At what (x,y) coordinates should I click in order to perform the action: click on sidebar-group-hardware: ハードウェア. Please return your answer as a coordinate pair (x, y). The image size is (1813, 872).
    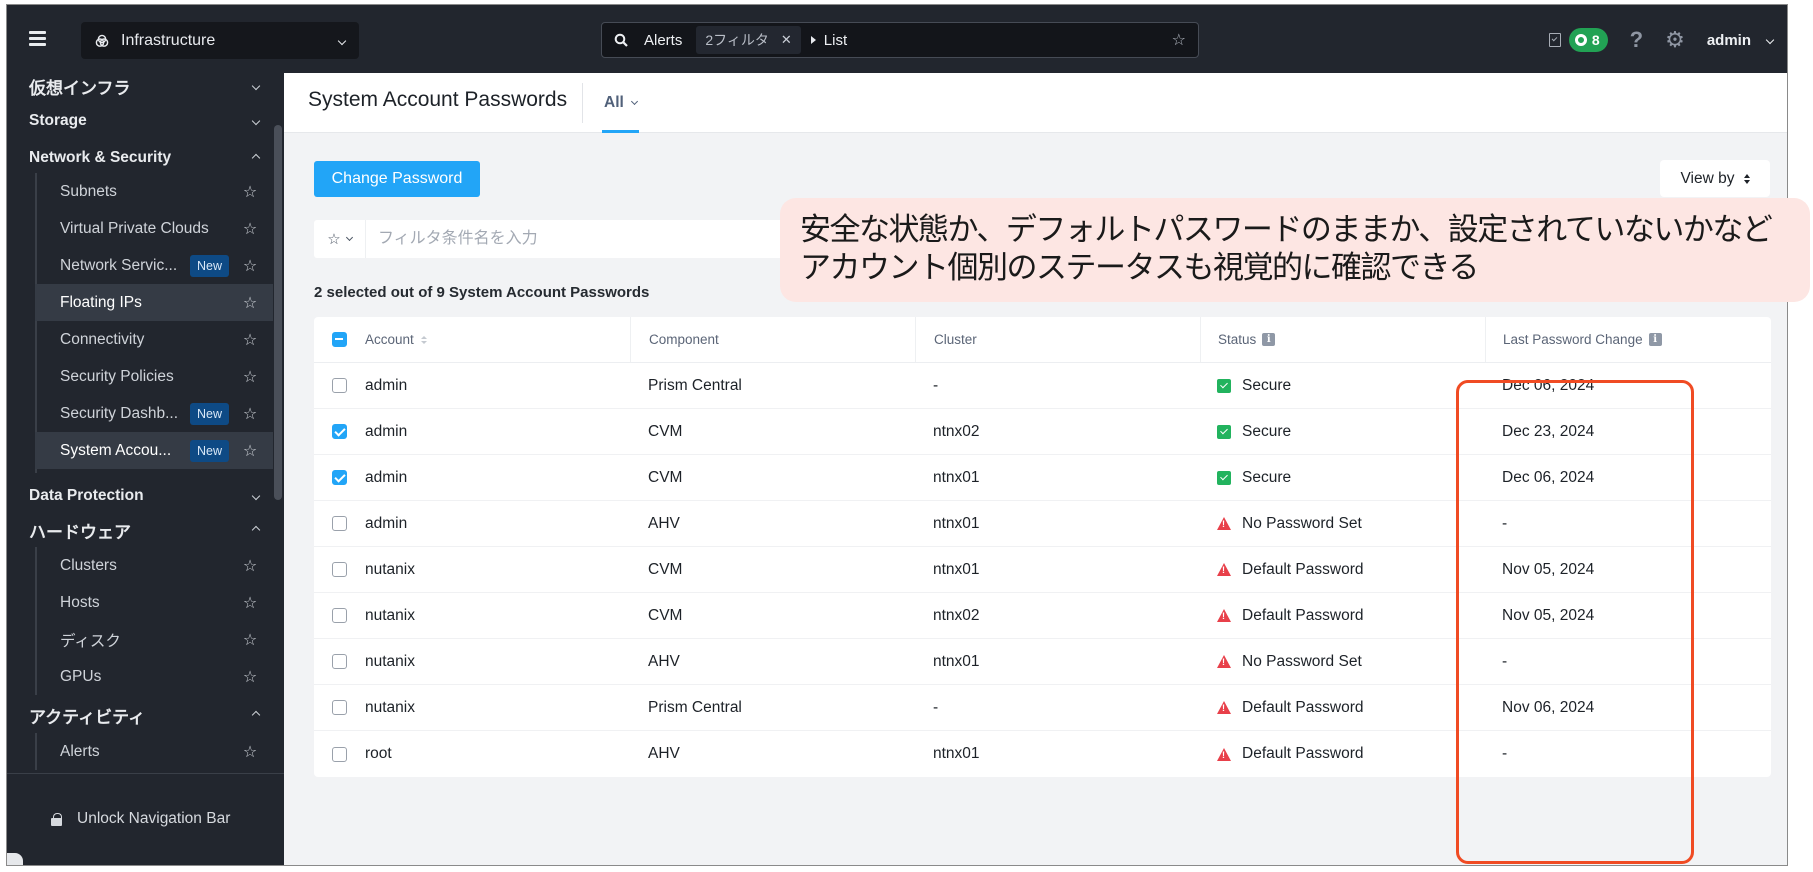
    Looking at the image, I should click on (147, 530).